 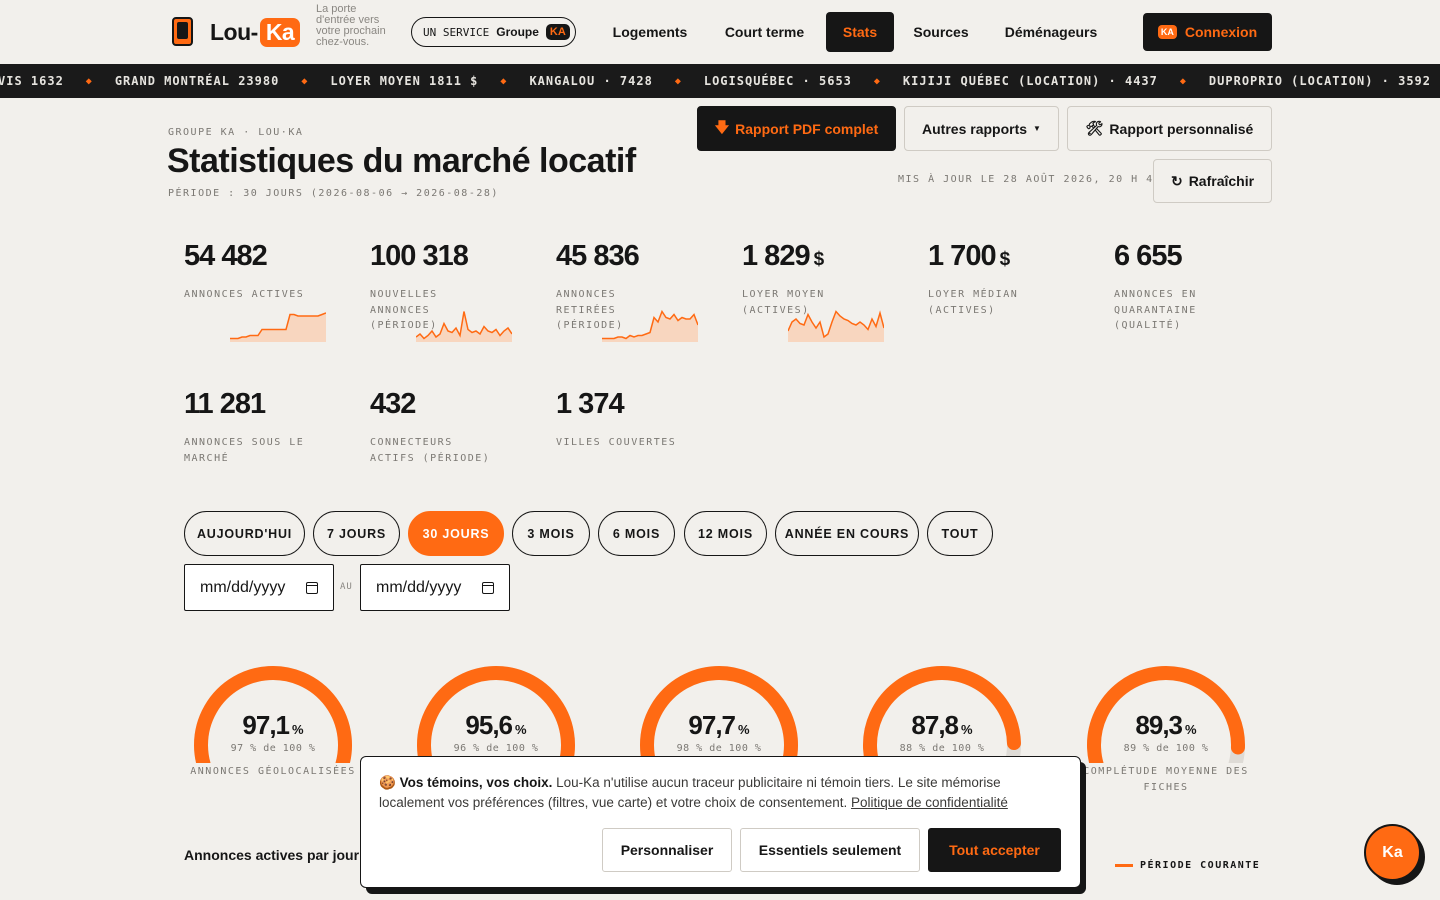 I want to click on period-all: TOUT, so click(x=960, y=533).